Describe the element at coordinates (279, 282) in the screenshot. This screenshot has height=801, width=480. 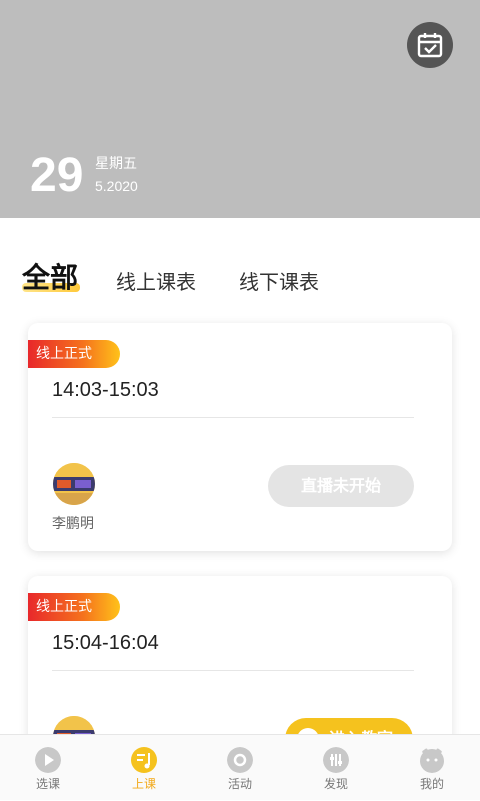
I see `tab-offline-schedule: 线下课表` at that location.